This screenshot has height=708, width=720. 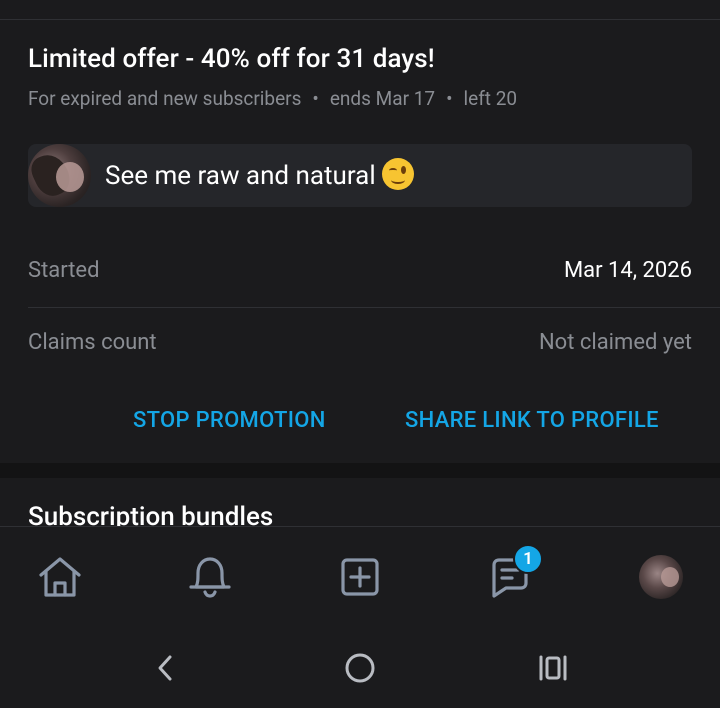 I want to click on stop-promotion-button: STOP PROMOTION, so click(x=229, y=420).